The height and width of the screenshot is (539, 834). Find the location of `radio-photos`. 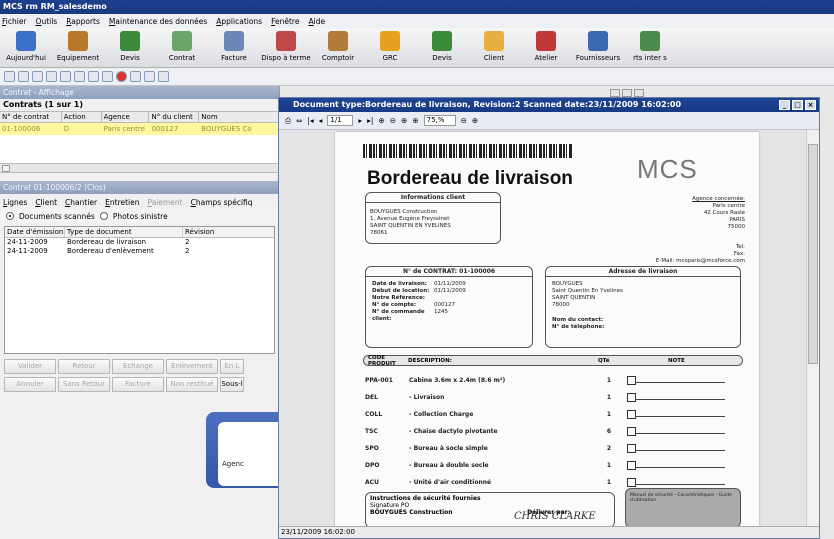

radio-photos is located at coordinates (103, 216).